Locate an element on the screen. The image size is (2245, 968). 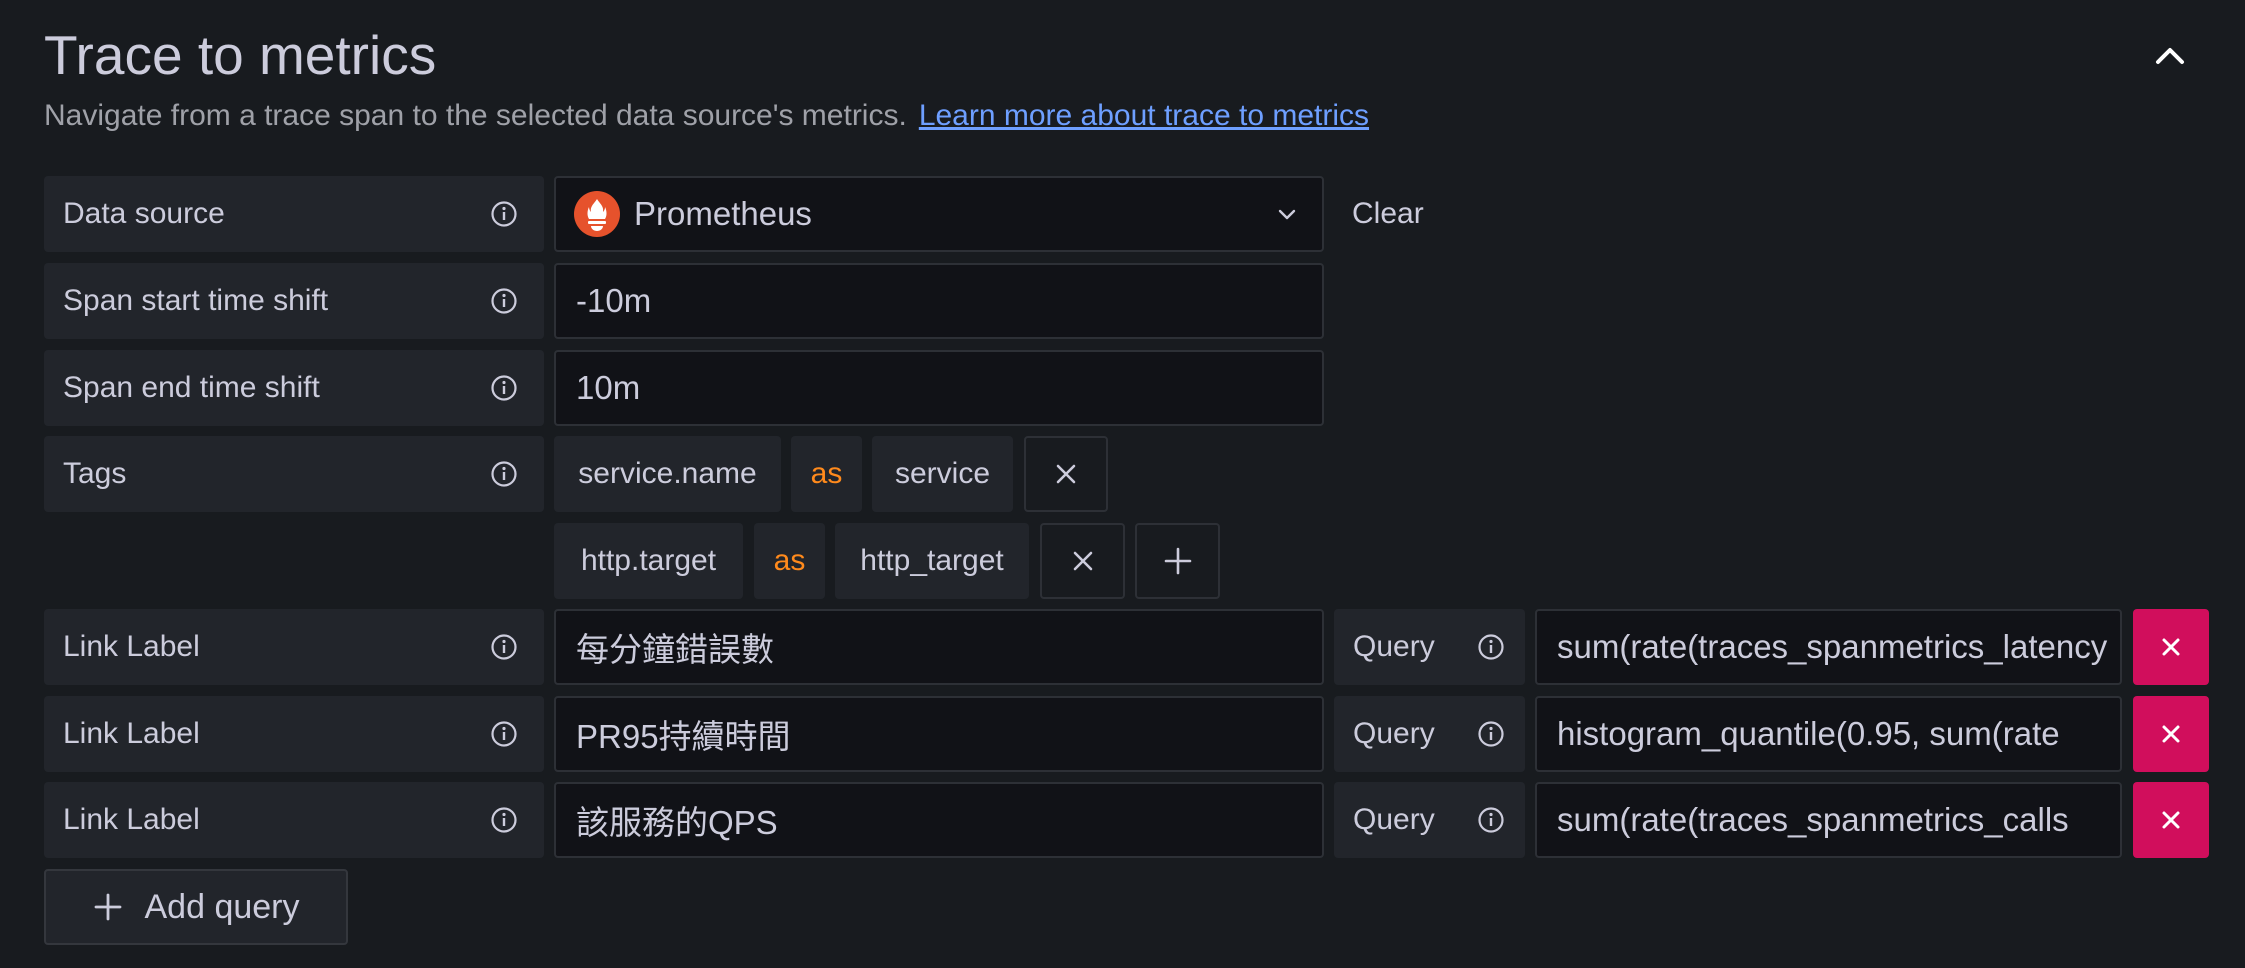
span-end-label-text: Span end time shift is located at coordinates (191, 387).